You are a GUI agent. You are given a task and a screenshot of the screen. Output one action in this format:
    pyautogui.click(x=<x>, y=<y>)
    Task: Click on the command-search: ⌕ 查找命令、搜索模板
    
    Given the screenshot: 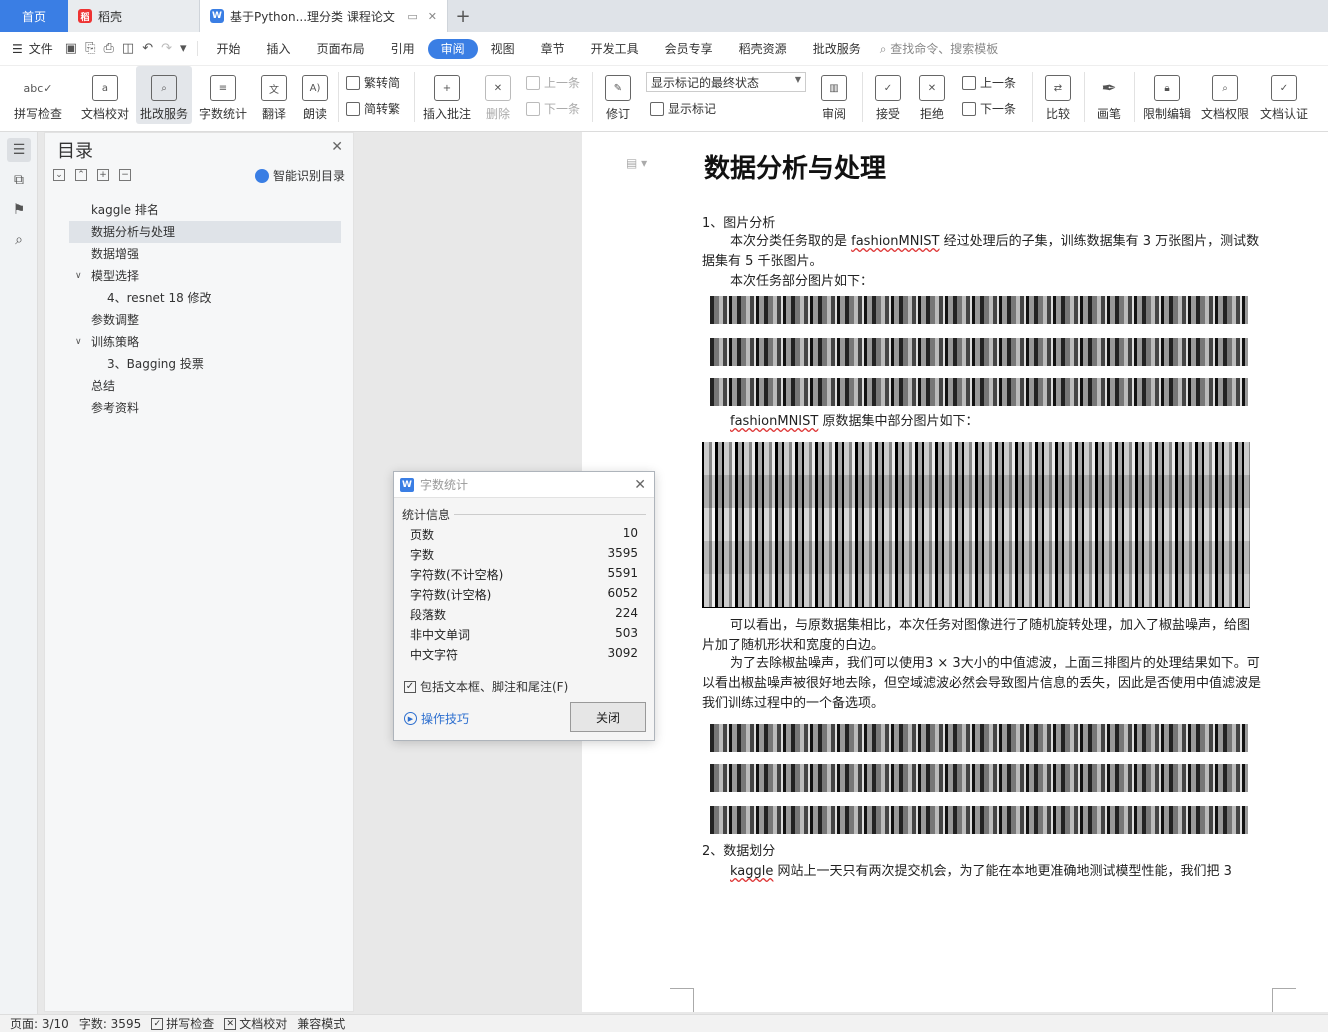 What is the action you would take?
    pyautogui.click(x=939, y=48)
    